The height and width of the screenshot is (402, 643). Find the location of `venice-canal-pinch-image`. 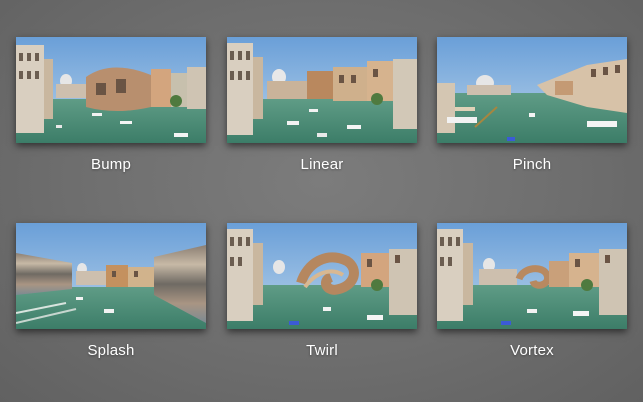

venice-canal-pinch-image is located at coordinates (532, 90).